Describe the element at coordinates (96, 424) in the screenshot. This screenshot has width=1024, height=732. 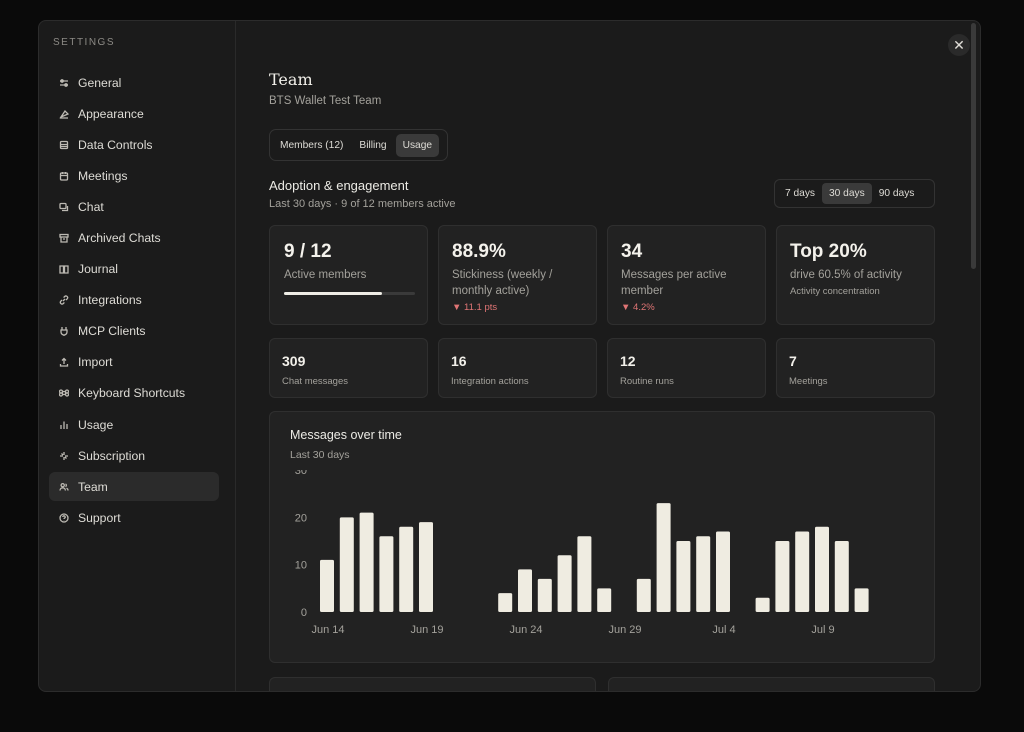
I see `sidebar-item-label: Usage` at that location.